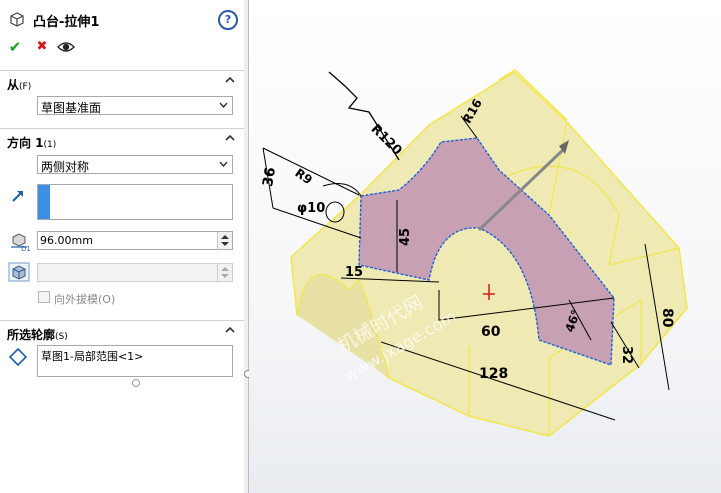 The image size is (721, 493). Describe the element at coordinates (405, 237) in the screenshot. I see `dim-45: 45` at that location.